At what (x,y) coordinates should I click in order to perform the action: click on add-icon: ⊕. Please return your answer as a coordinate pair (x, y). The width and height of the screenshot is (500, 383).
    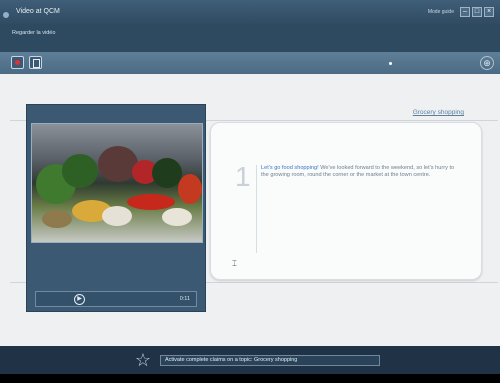
    Looking at the image, I should click on (487, 63).